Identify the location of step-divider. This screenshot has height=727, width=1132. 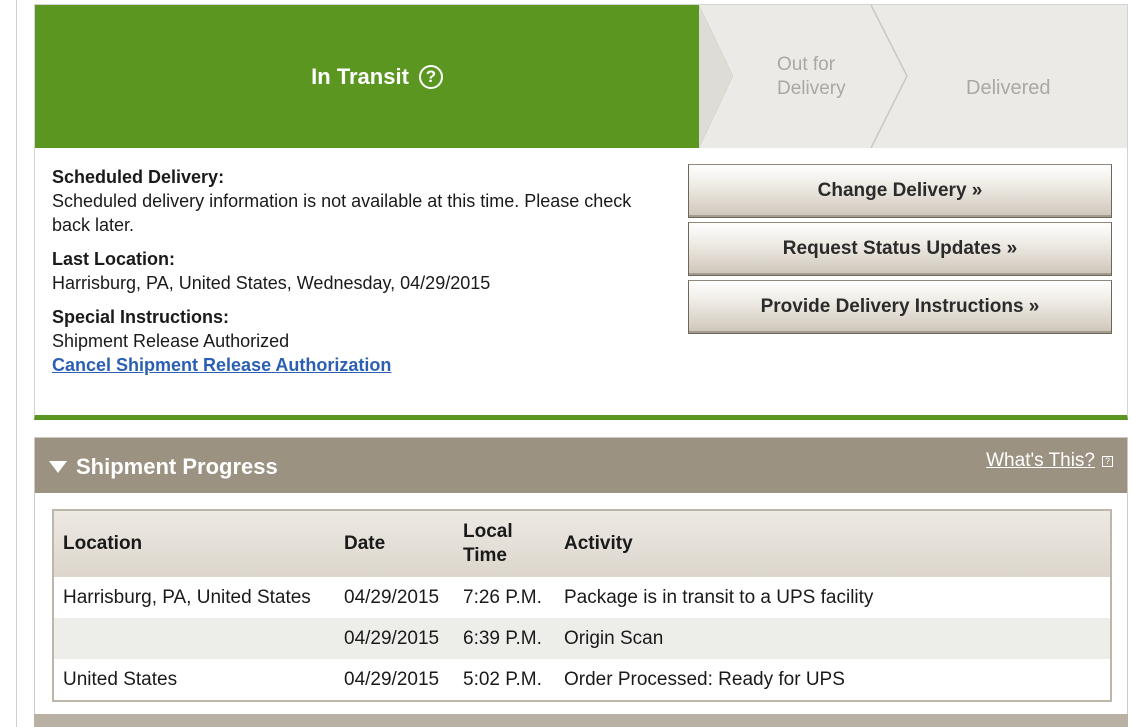
(889, 76).